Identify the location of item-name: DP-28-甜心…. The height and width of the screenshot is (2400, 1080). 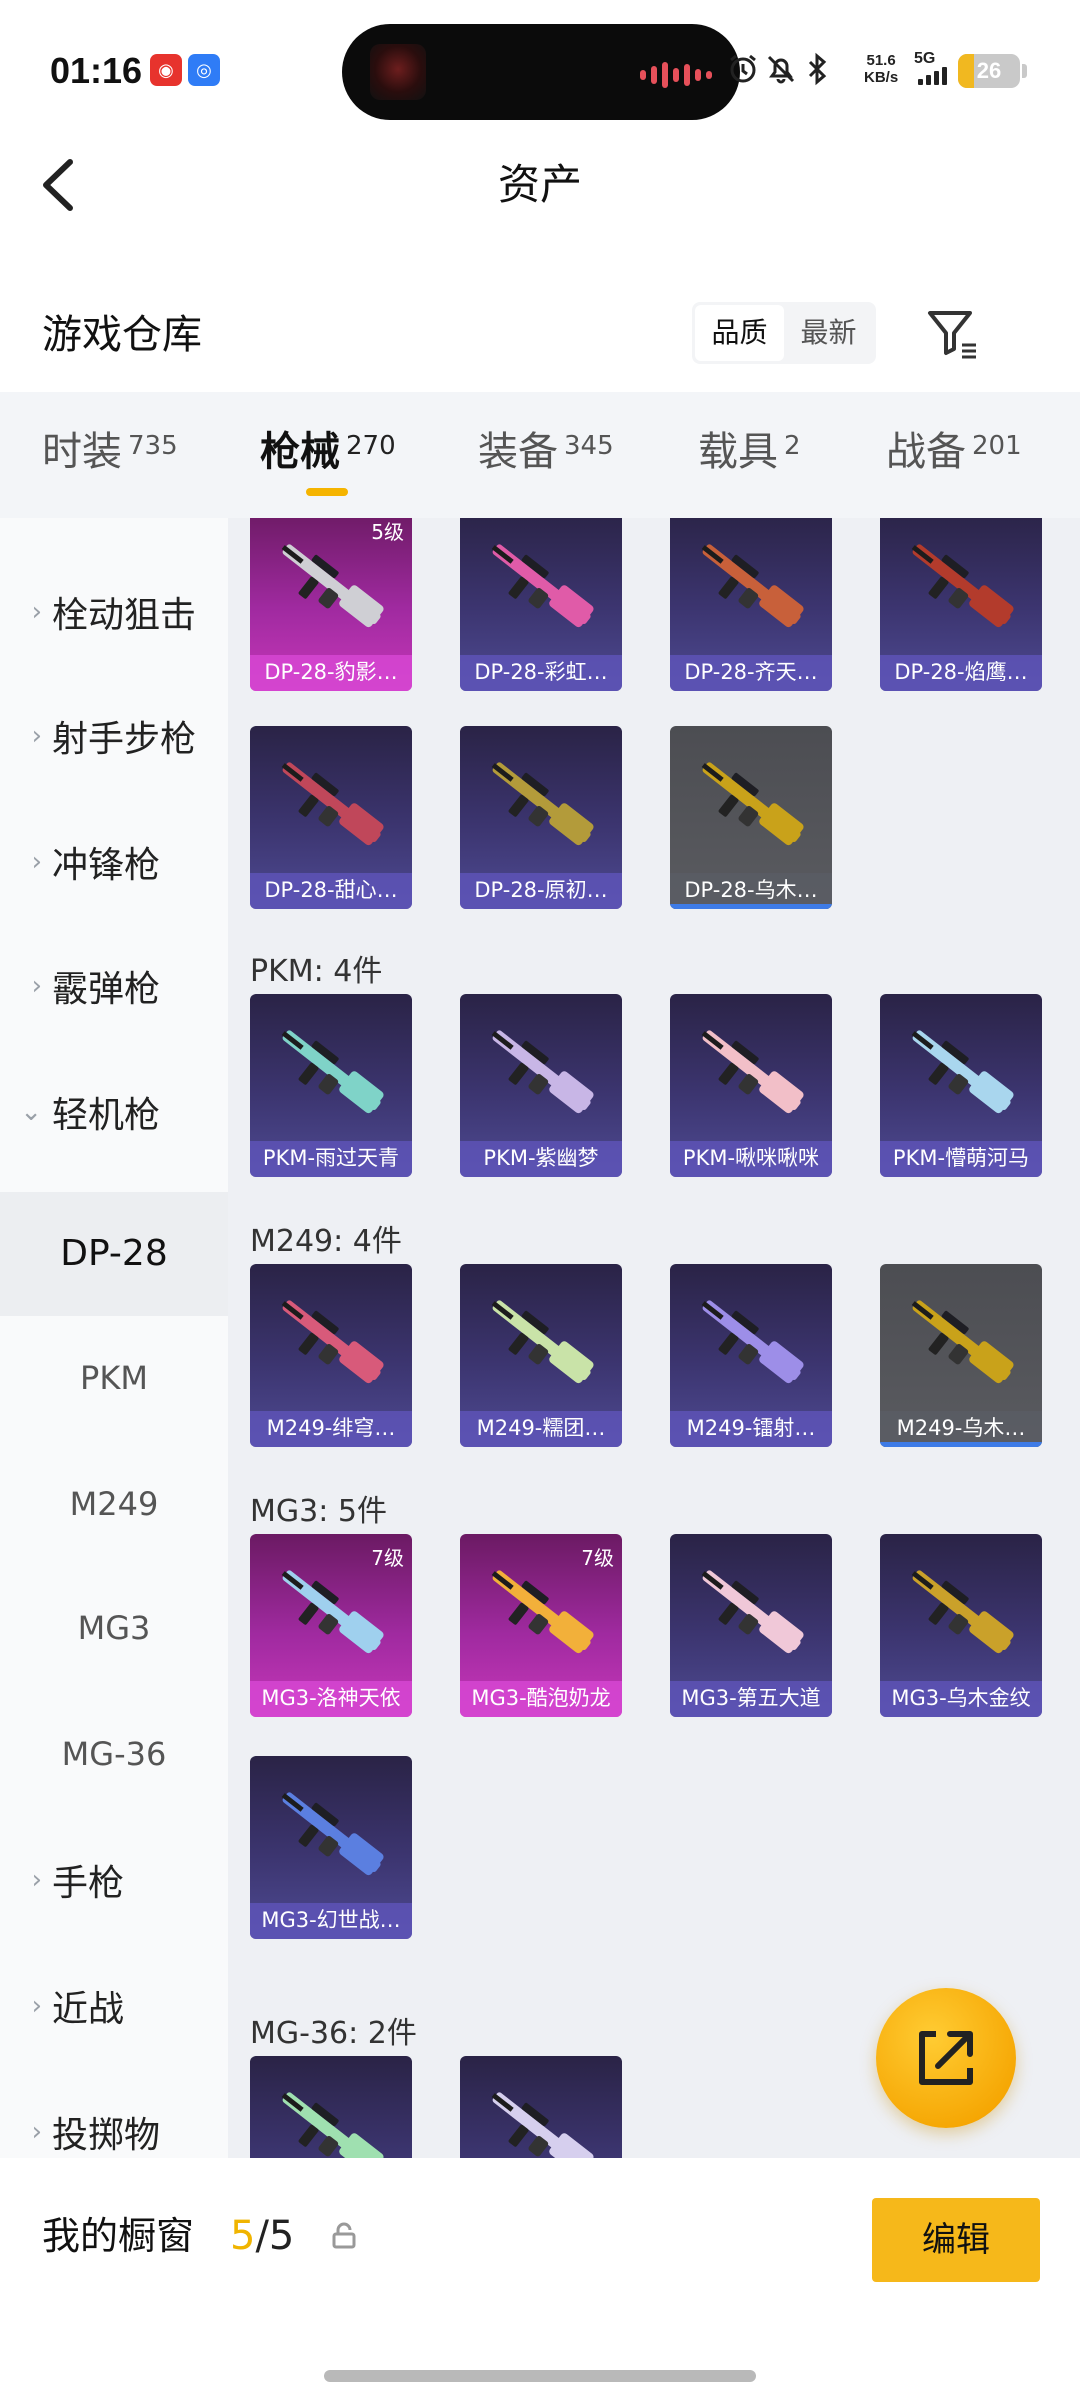
(331, 891).